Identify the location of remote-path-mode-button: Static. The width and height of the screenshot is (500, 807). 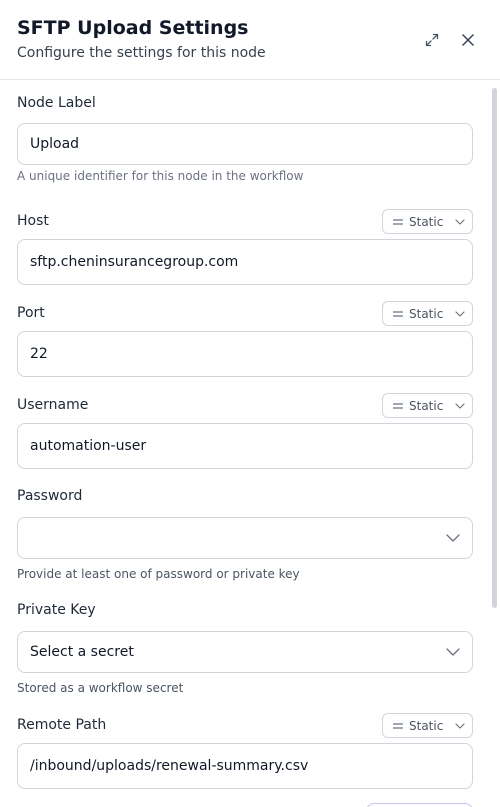
(427, 725).